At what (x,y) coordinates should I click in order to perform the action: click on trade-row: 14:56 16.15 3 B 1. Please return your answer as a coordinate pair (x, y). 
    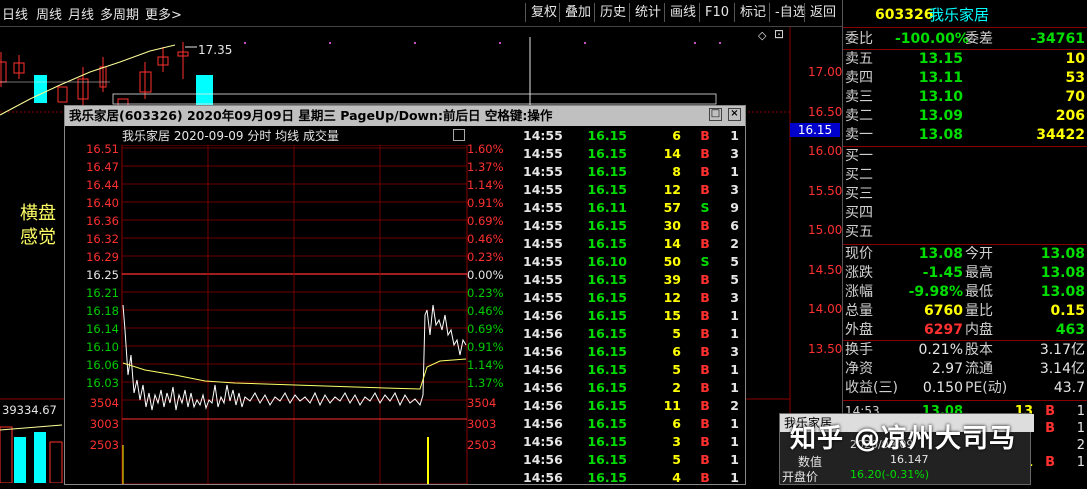
    Looking at the image, I should click on (632, 442).